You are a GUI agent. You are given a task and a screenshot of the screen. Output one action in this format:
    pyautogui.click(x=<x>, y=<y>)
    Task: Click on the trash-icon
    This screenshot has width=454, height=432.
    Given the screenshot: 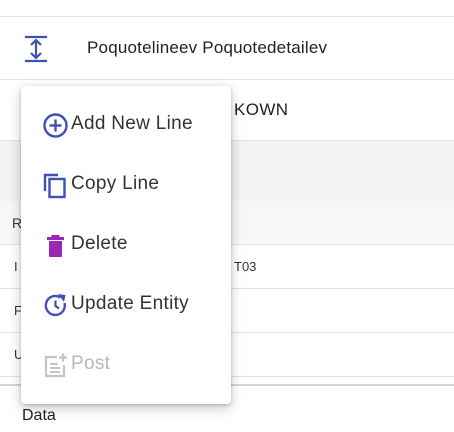 What is the action you would take?
    pyautogui.click(x=55, y=246)
    